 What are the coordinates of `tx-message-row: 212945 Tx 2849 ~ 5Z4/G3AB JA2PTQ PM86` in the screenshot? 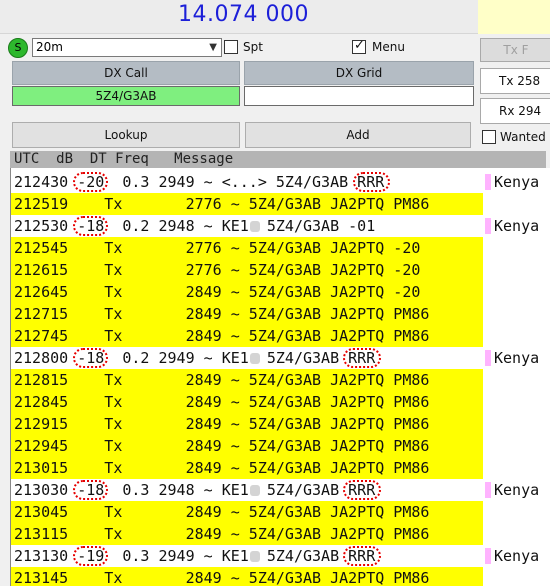 It's located at (280, 446).